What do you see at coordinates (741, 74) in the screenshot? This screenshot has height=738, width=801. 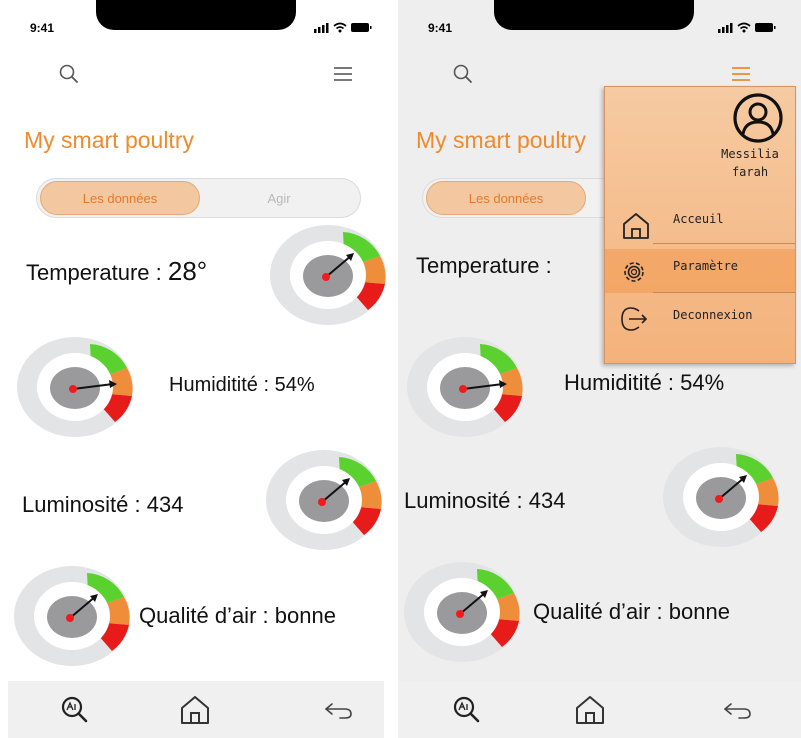 I see `menu-icon-active` at bounding box center [741, 74].